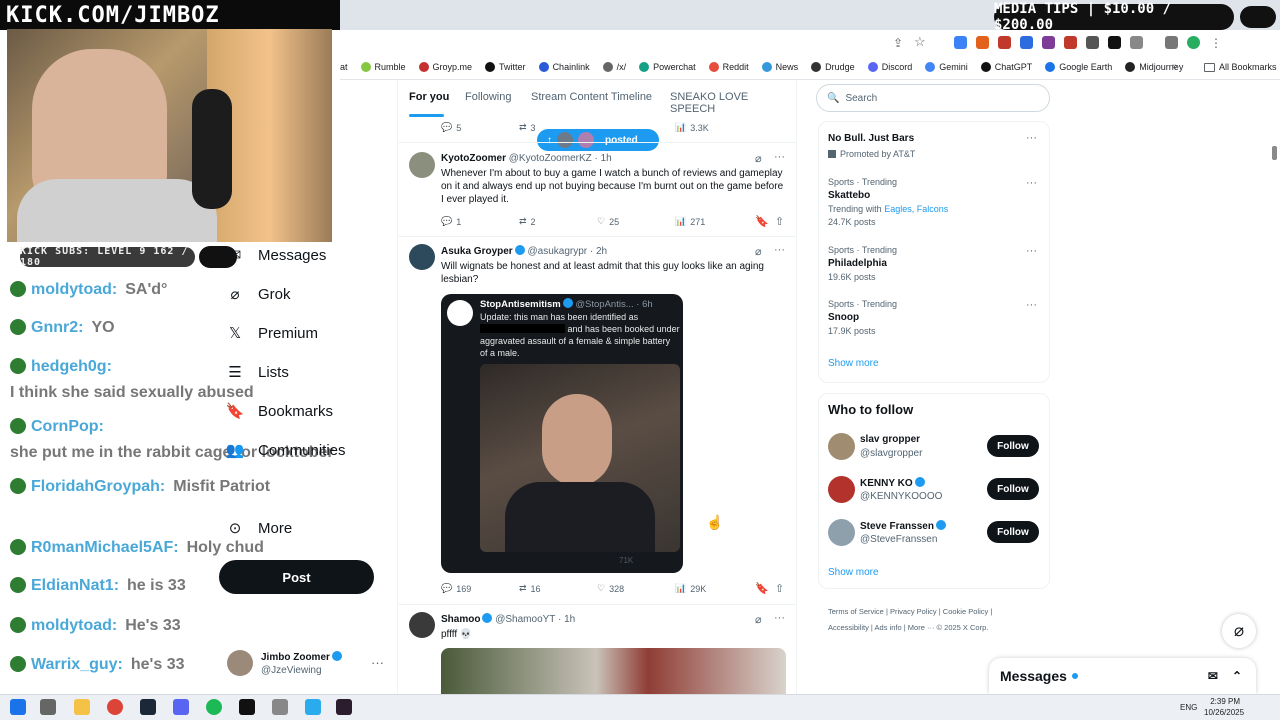  What do you see at coordinates (1224, 707) in the screenshot?
I see `clock: 2:39 PM 10/26/2025` at bounding box center [1224, 707].